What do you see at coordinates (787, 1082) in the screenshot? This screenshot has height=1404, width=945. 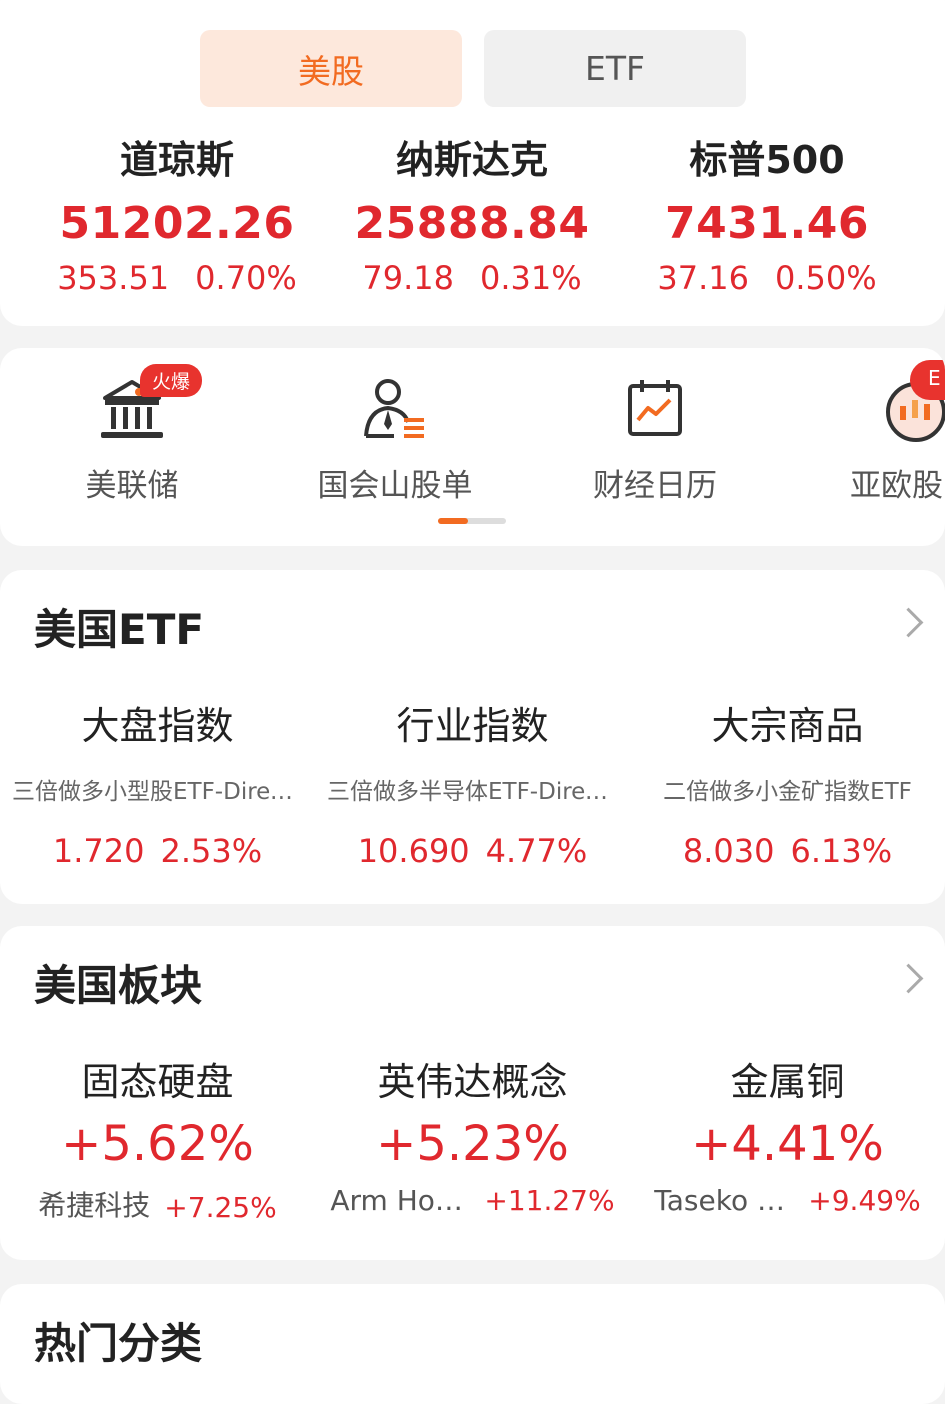 I see `sector-name: 金属铜` at bounding box center [787, 1082].